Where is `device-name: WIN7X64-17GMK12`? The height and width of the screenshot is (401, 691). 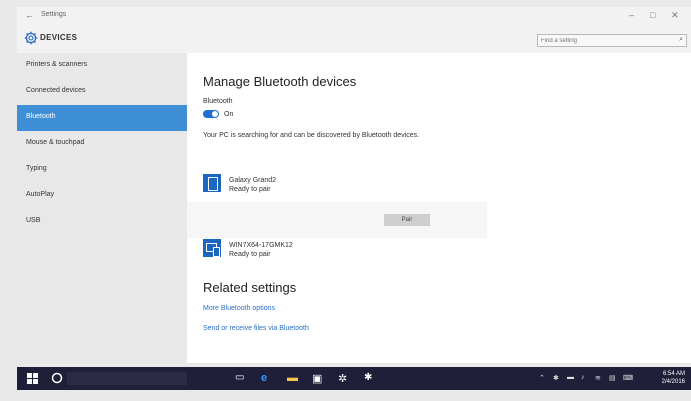 device-name: WIN7X64-17GMK12 is located at coordinates (261, 245).